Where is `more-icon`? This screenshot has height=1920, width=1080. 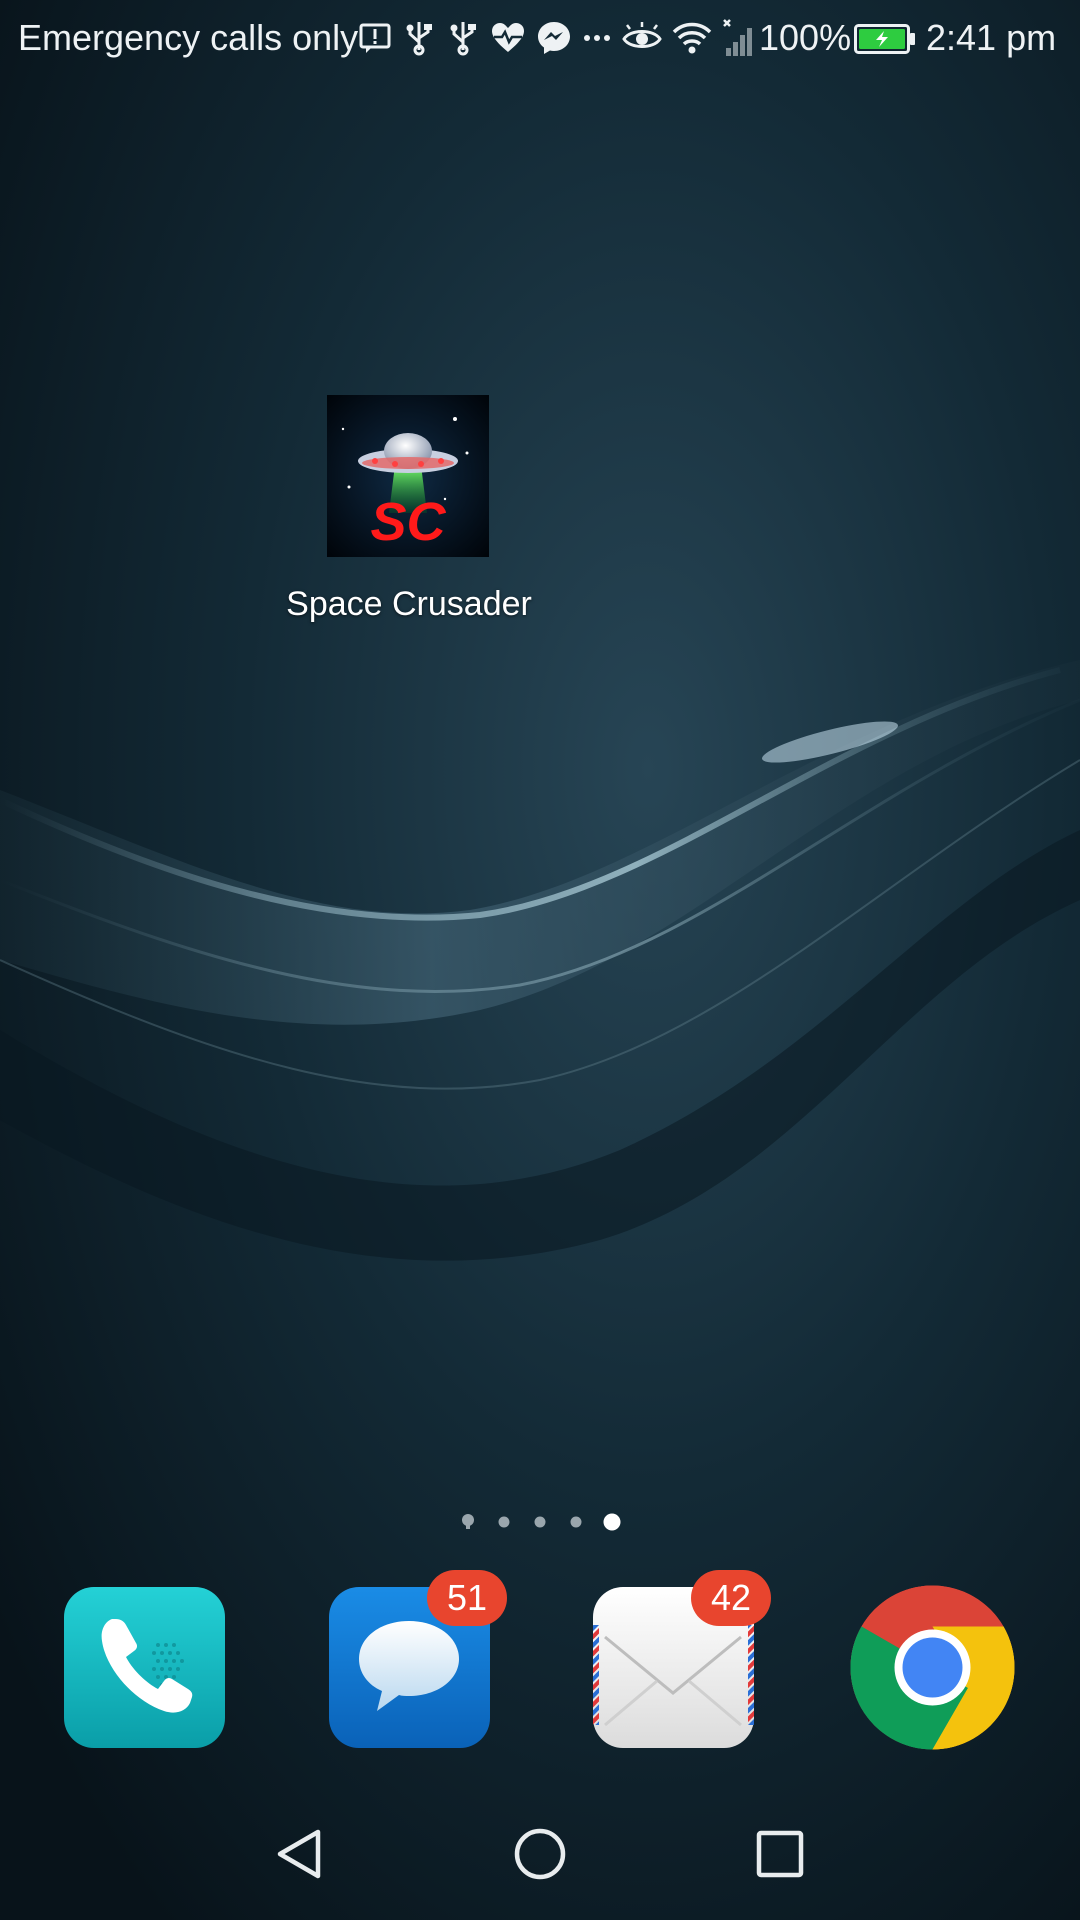 more-icon is located at coordinates (597, 38).